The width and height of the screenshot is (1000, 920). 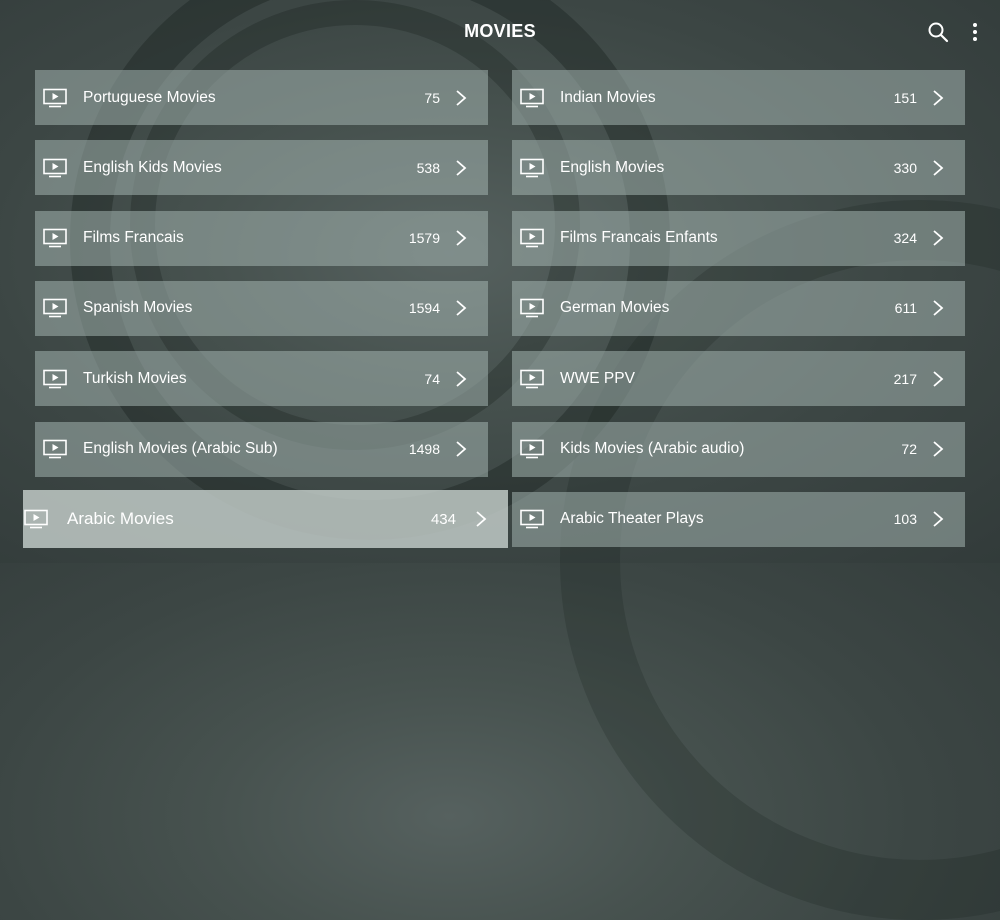 I want to click on category-label: Turkish Movies, so click(x=135, y=378).